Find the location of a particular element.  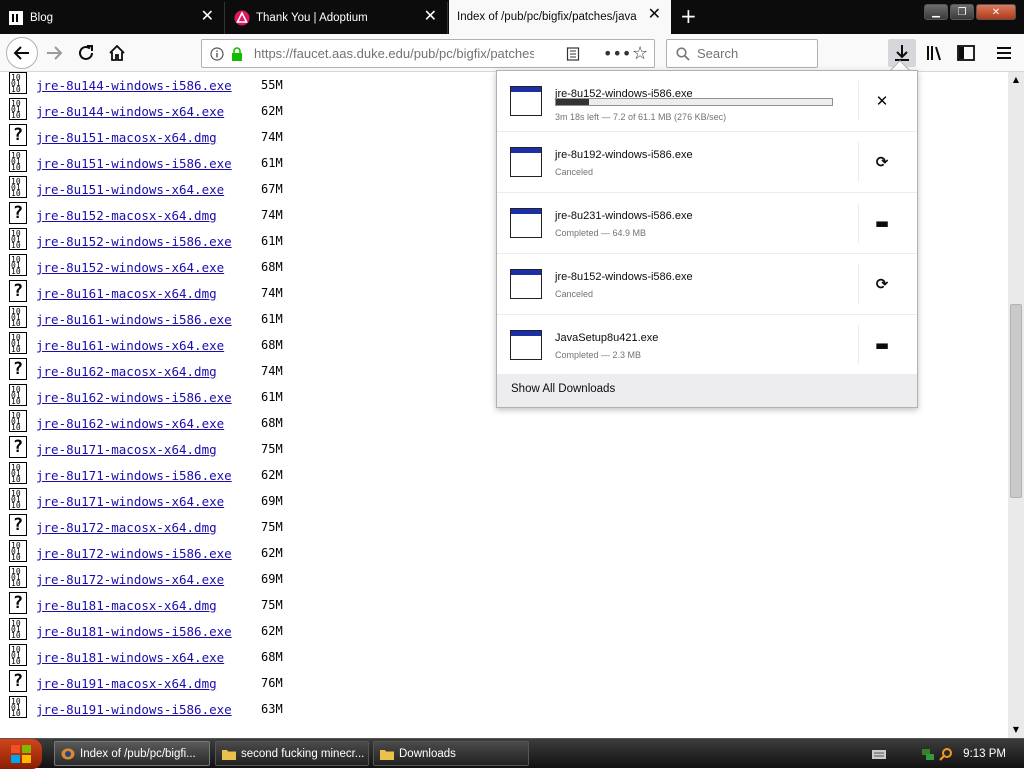

file-link: jre-8u181-windows-i586.exe is located at coordinates (134, 631).